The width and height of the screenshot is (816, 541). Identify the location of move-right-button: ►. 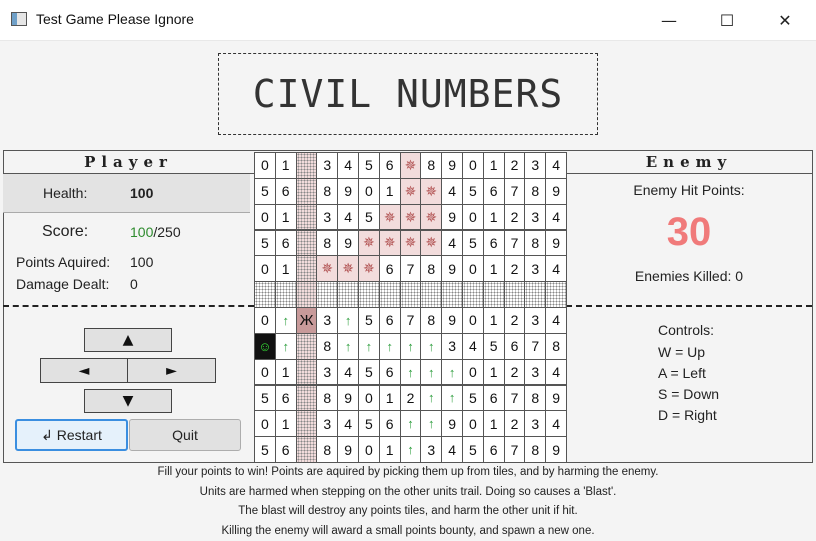
(171, 370).